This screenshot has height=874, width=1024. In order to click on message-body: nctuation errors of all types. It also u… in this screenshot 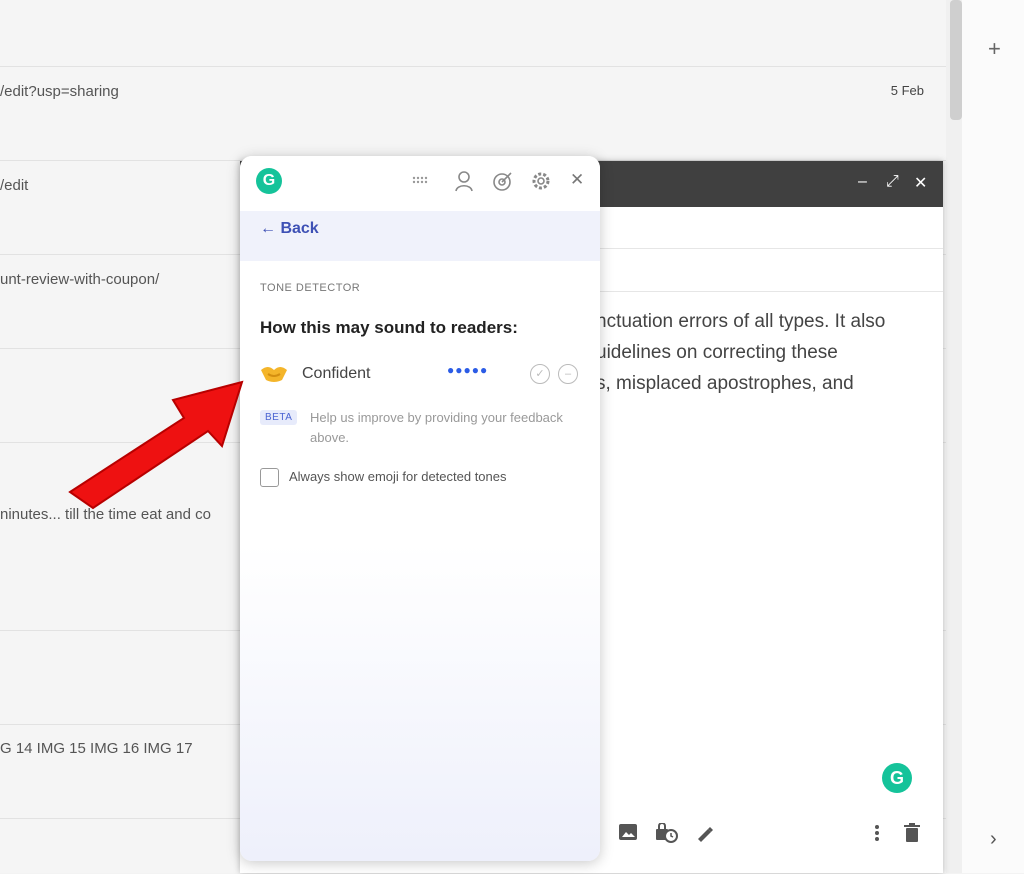, I will do `click(766, 352)`.